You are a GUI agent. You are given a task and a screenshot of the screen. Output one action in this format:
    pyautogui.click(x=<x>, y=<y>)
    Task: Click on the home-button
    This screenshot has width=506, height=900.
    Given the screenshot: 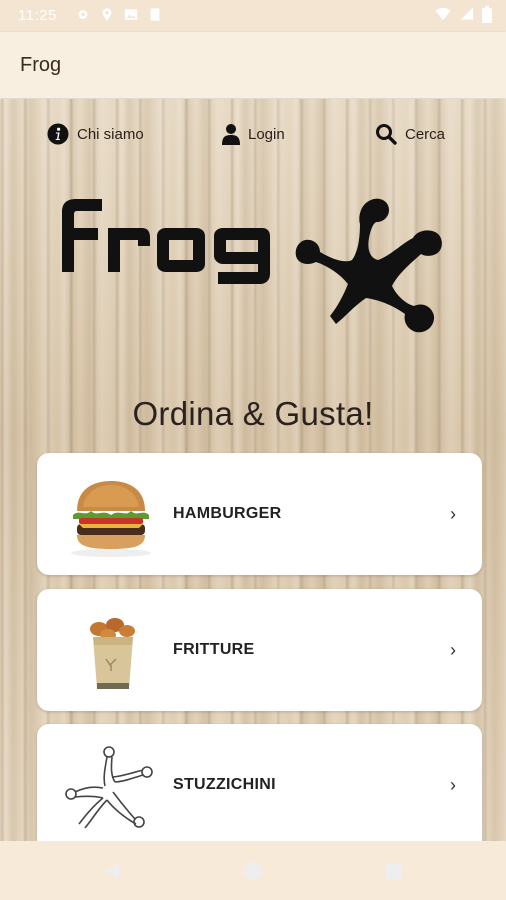 What is the action you would take?
    pyautogui.click(x=253, y=871)
    